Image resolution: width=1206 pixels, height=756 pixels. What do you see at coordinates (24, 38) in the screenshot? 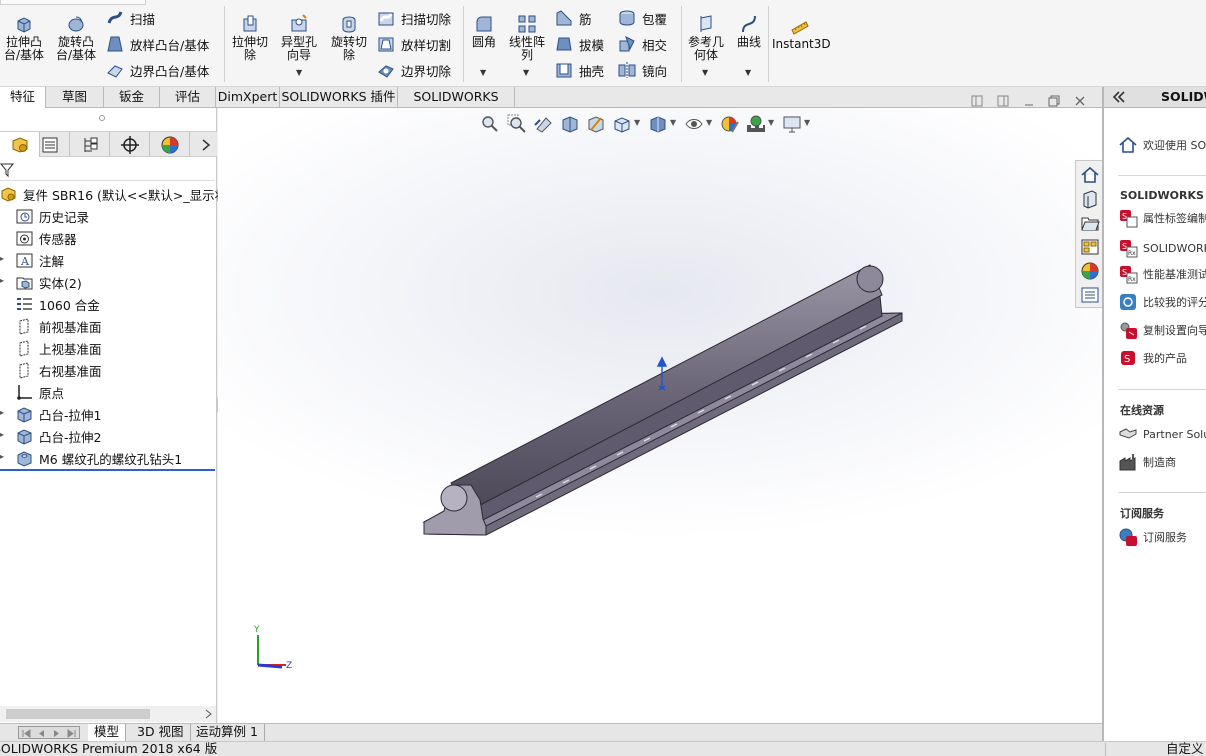
I see `extrude-boss-button: 拉伸凸台/基体` at bounding box center [24, 38].